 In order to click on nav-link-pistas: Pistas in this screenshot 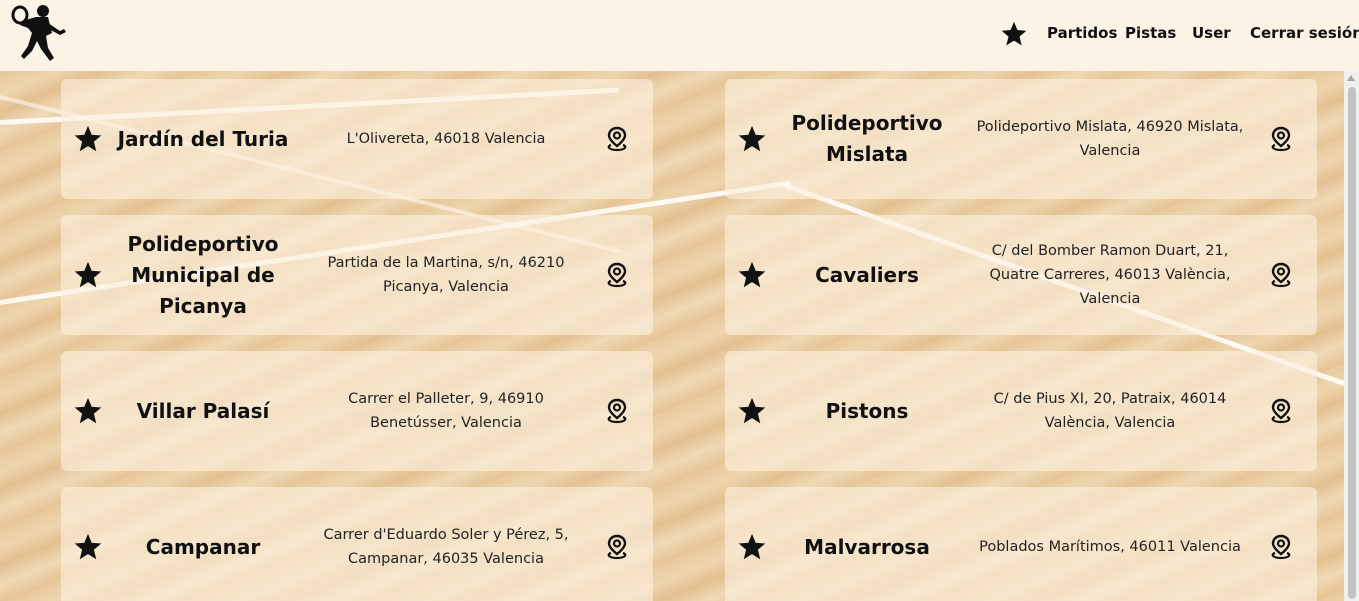, I will do `click(1150, 33)`.